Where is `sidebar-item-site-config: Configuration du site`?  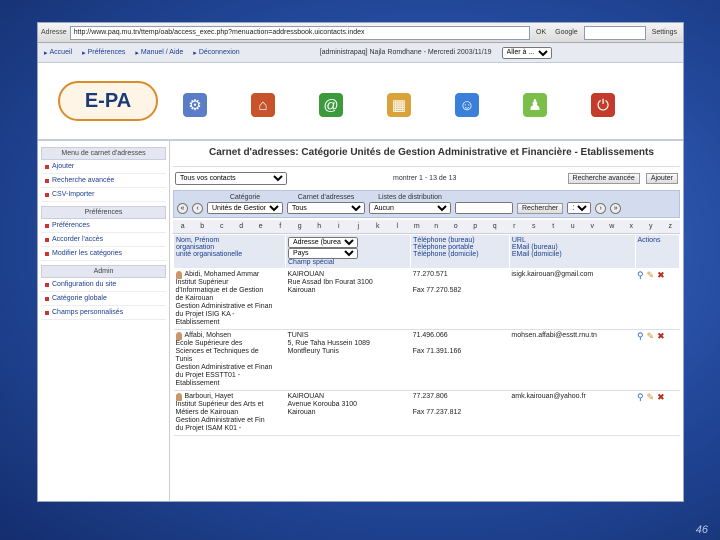
sidebar-item-site-config: Configuration du site is located at coordinates (103, 285).